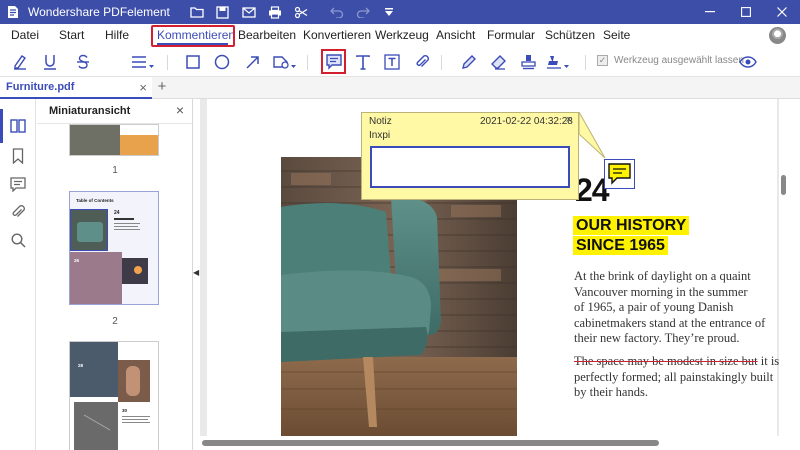 The height and width of the screenshot is (450, 800). What do you see at coordinates (592, 135) in the screenshot?
I see `note-callout-tail` at bounding box center [592, 135].